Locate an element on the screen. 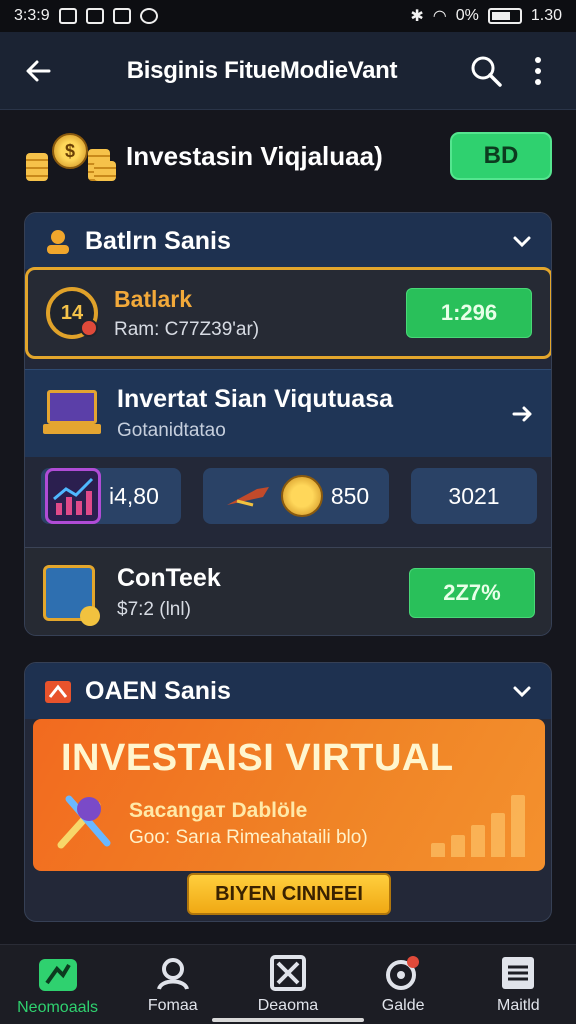 Image resolution: width=576 pixels, height=1024 pixels. menu-icon is located at coordinates (518, 973).